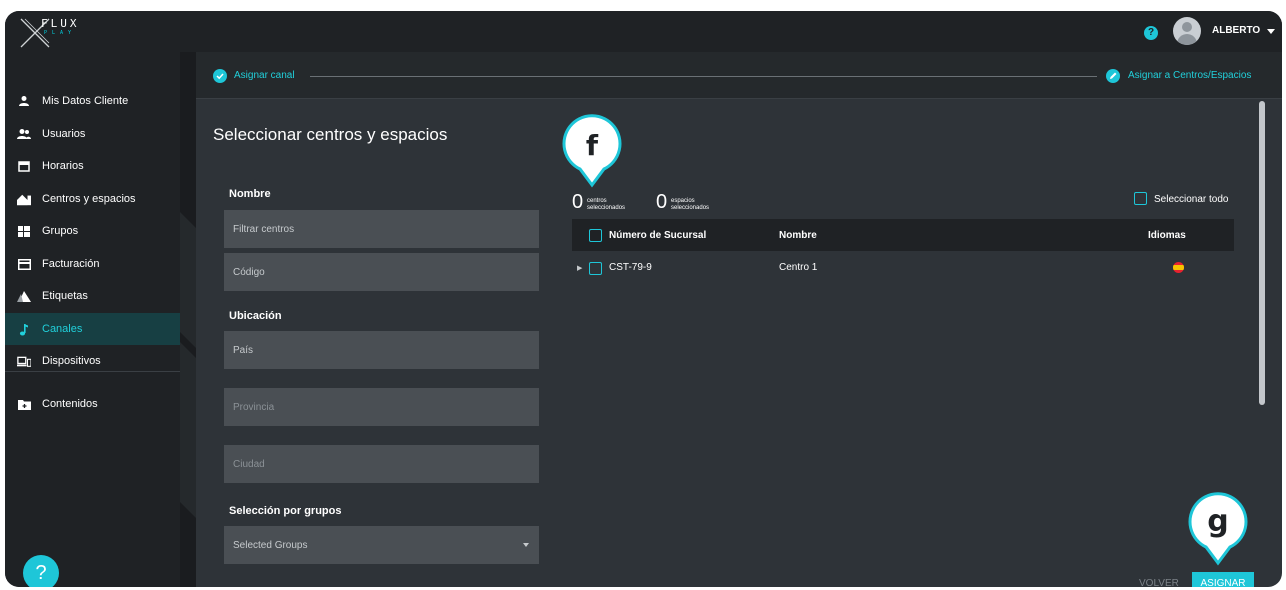 Image resolution: width=1286 pixels, height=590 pixels. What do you see at coordinates (264, 75) in the screenshot?
I see `step-asignar-canal: Asignar canal` at bounding box center [264, 75].